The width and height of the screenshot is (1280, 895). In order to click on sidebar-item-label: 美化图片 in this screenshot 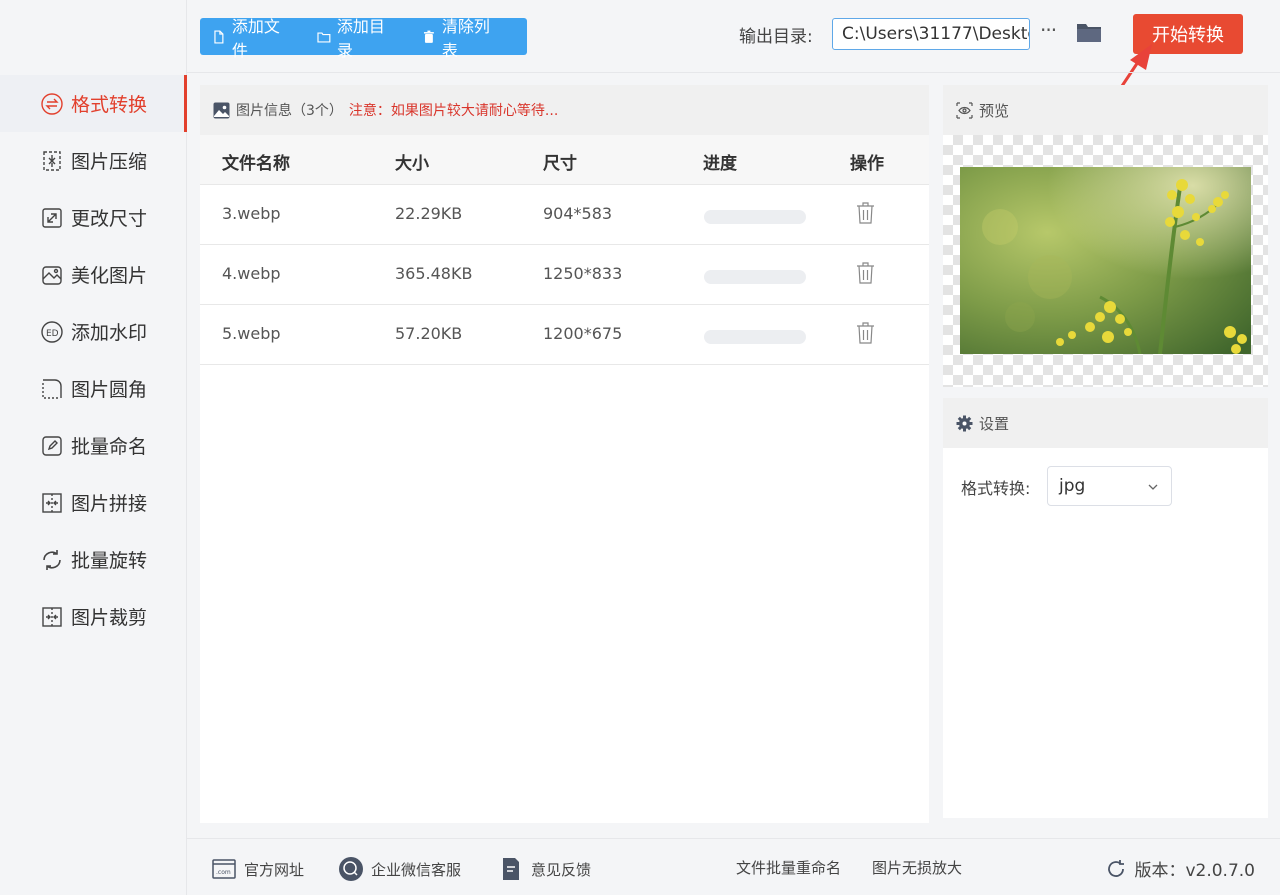, I will do `click(109, 276)`.